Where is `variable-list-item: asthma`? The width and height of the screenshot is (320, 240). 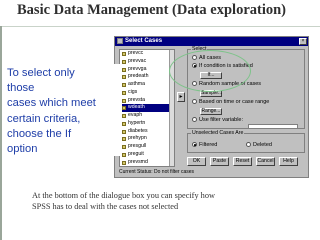
variable-list-item: asthma is located at coordinates (147, 85).